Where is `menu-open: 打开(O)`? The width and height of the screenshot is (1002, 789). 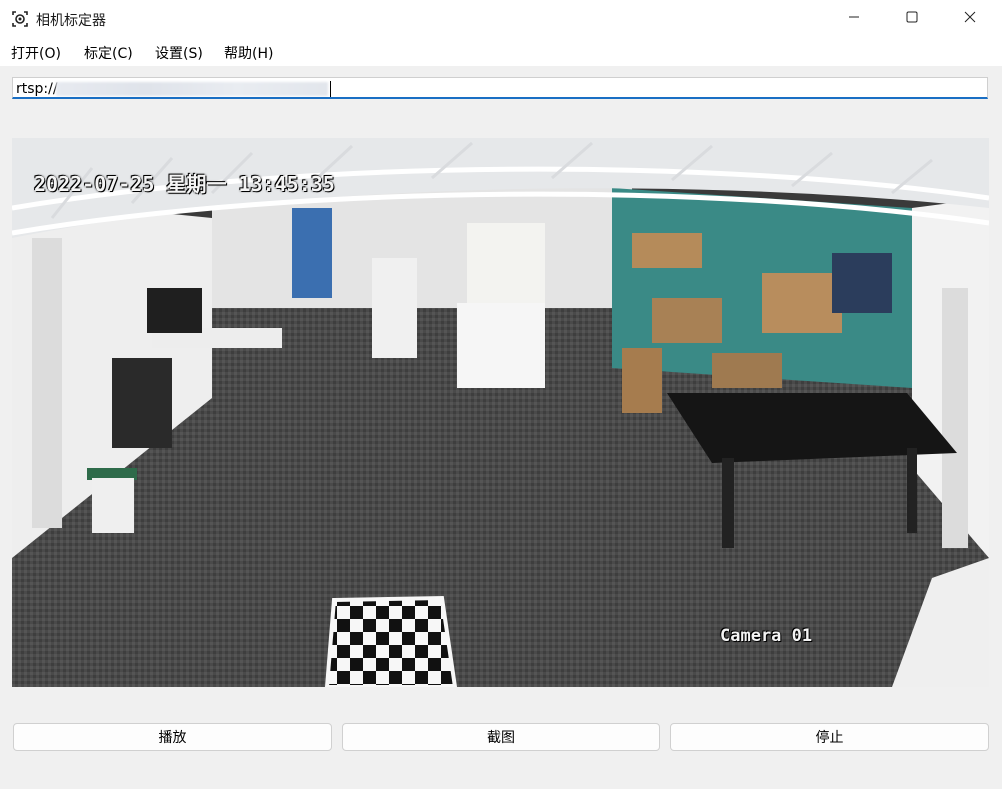
menu-open: 打开(O) is located at coordinates (36, 53).